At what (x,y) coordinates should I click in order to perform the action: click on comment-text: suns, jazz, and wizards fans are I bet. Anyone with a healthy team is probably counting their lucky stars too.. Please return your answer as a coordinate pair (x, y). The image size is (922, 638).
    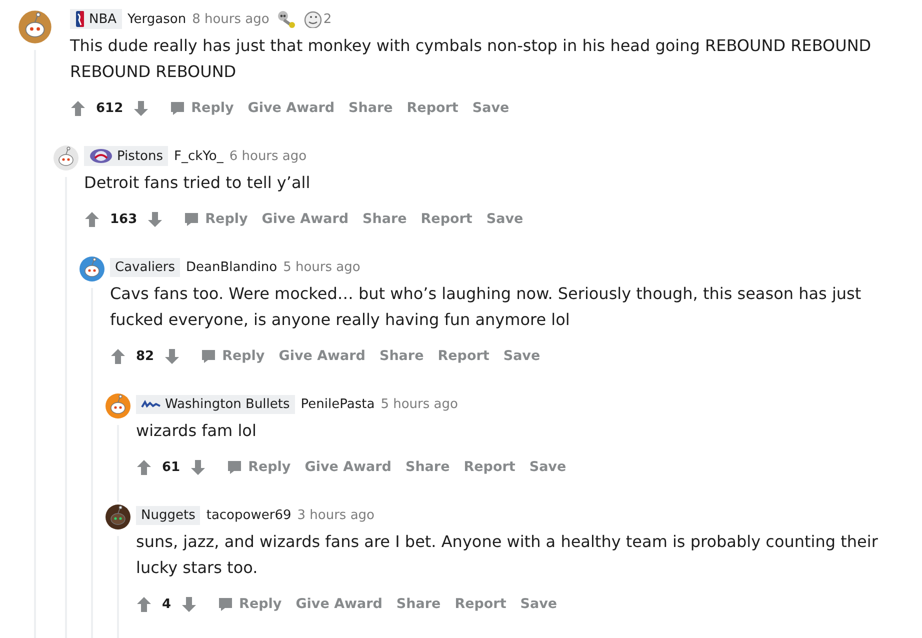
    Looking at the image, I should click on (507, 555).